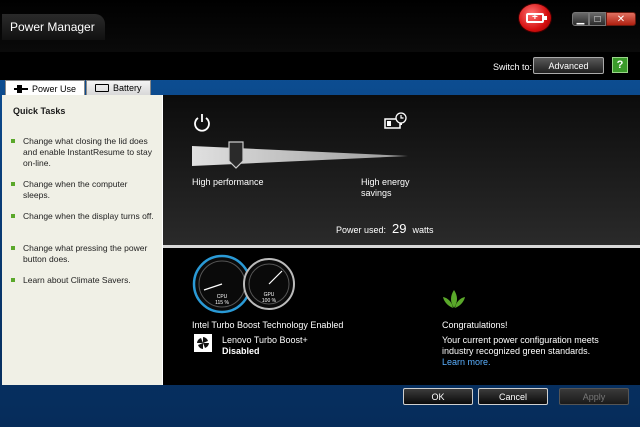 This screenshot has width=640, height=427. I want to click on congratulations-title: Congratulations!, so click(475, 325).